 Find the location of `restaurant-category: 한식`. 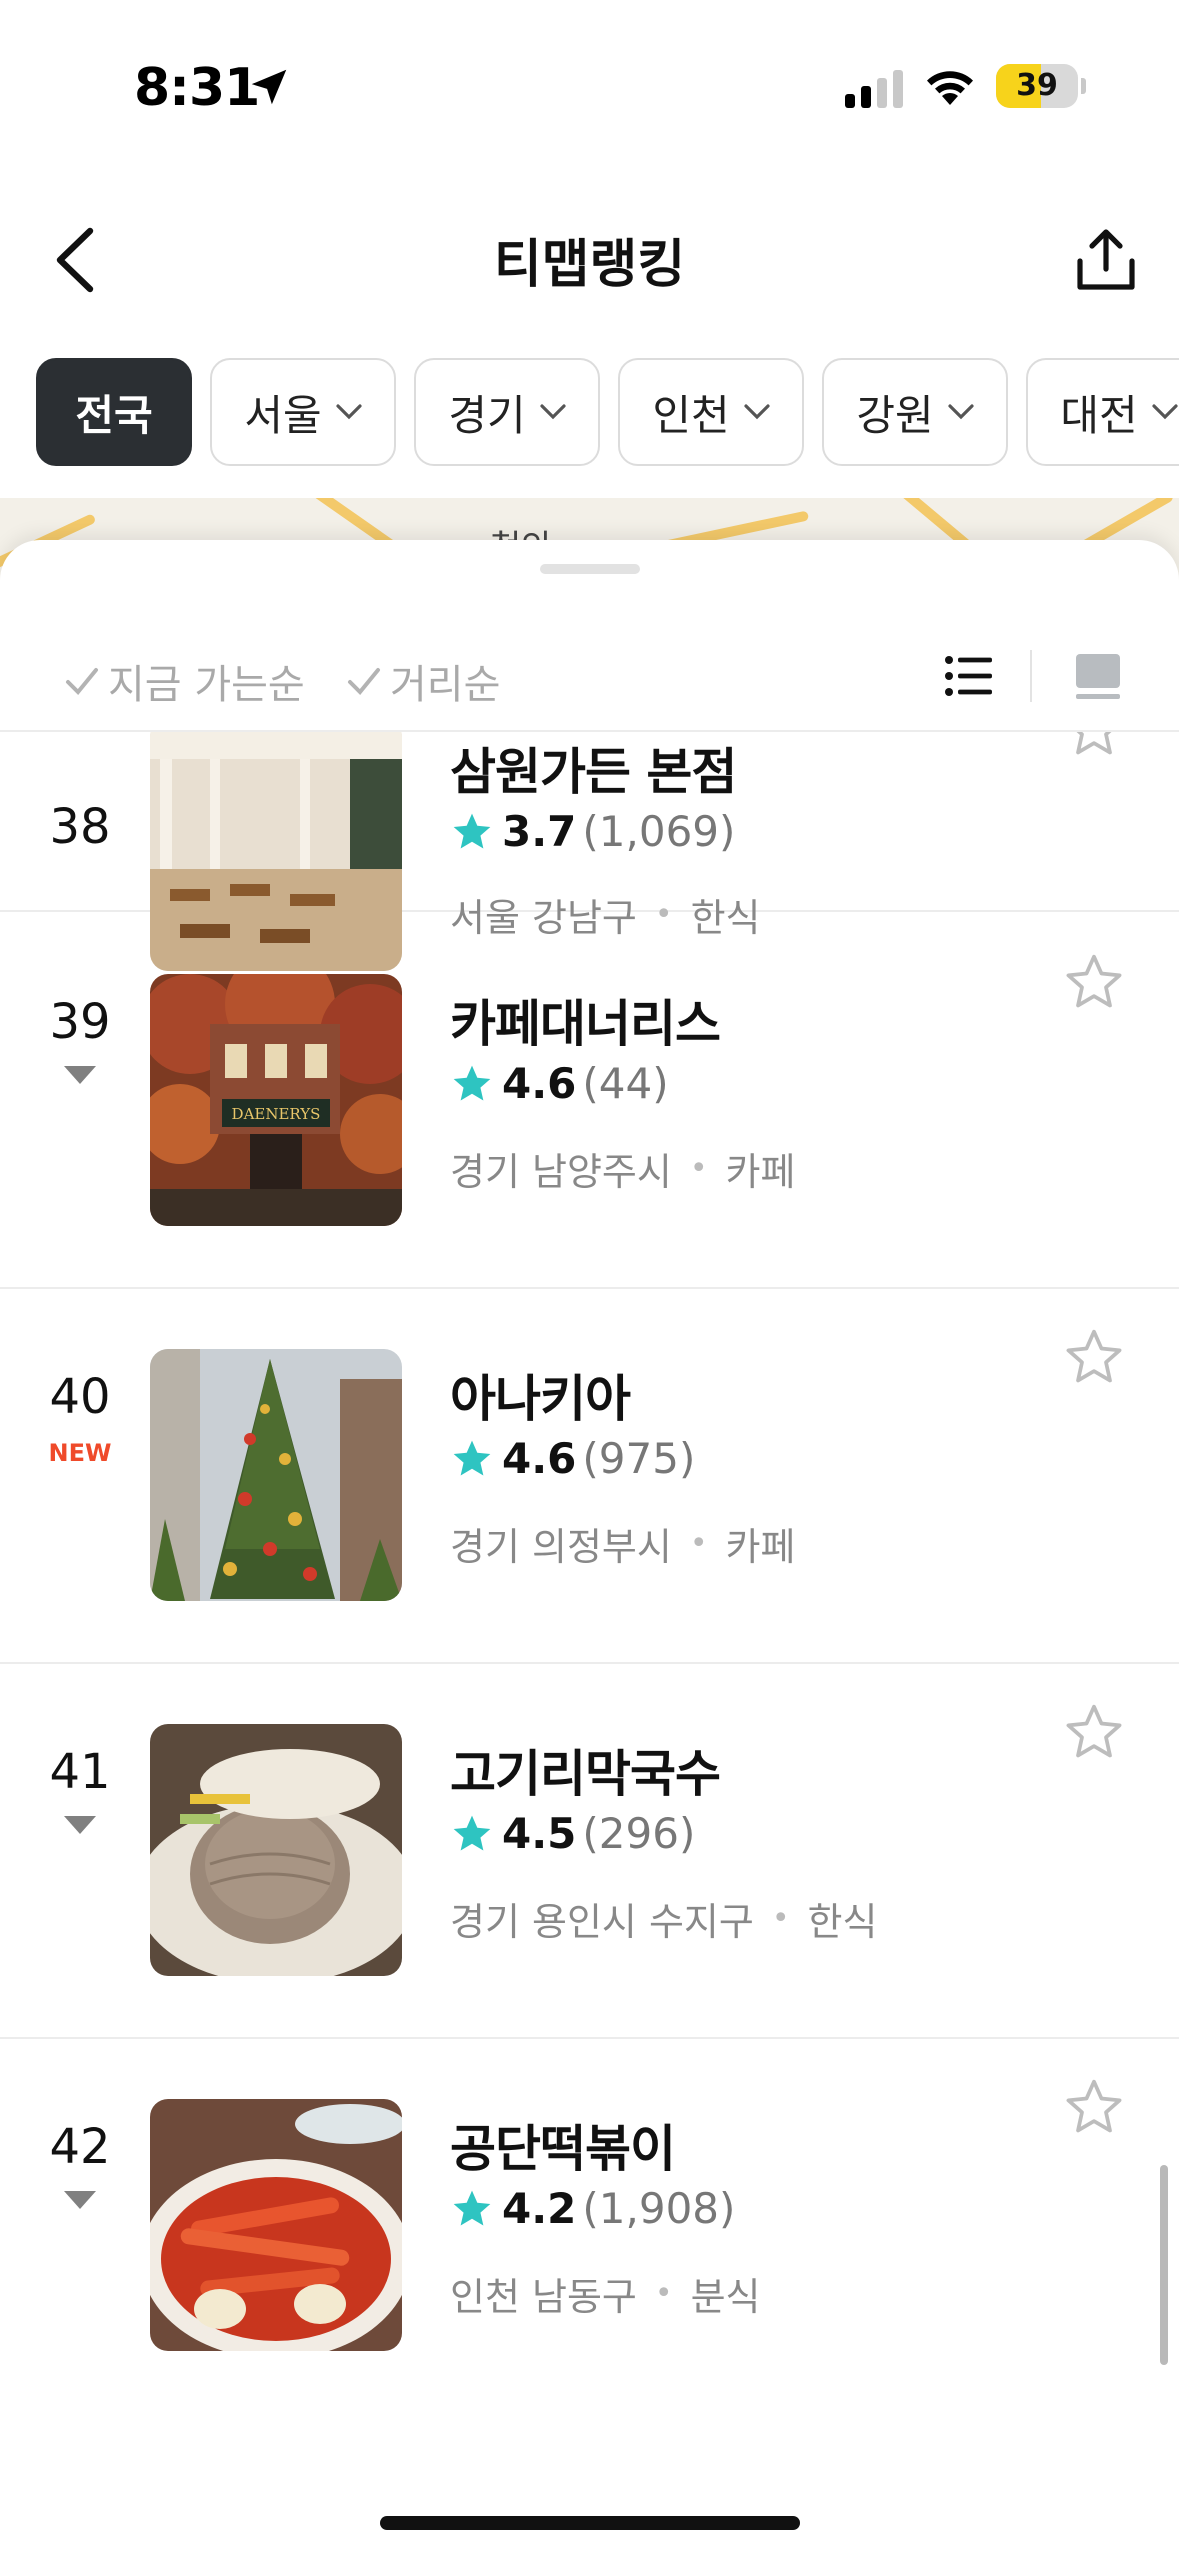

restaurant-category: 한식 is located at coordinates (842, 1922).